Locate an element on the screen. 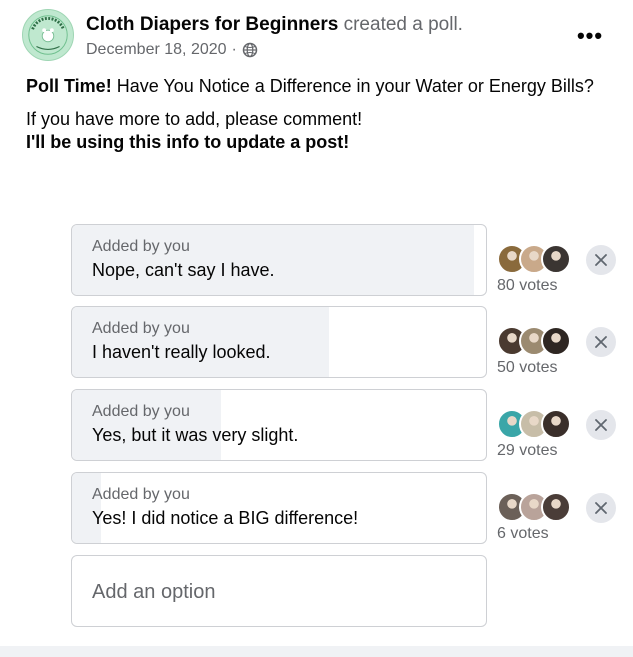 Image resolution: width=633 pixels, height=657 pixels. poll-option-label: Nope, can't say I have. is located at coordinates (183, 270).